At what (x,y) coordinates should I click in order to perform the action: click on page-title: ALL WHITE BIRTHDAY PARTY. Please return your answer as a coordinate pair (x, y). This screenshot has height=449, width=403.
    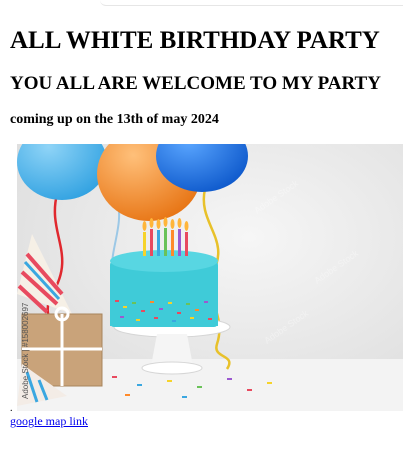
    Looking at the image, I should click on (195, 40).